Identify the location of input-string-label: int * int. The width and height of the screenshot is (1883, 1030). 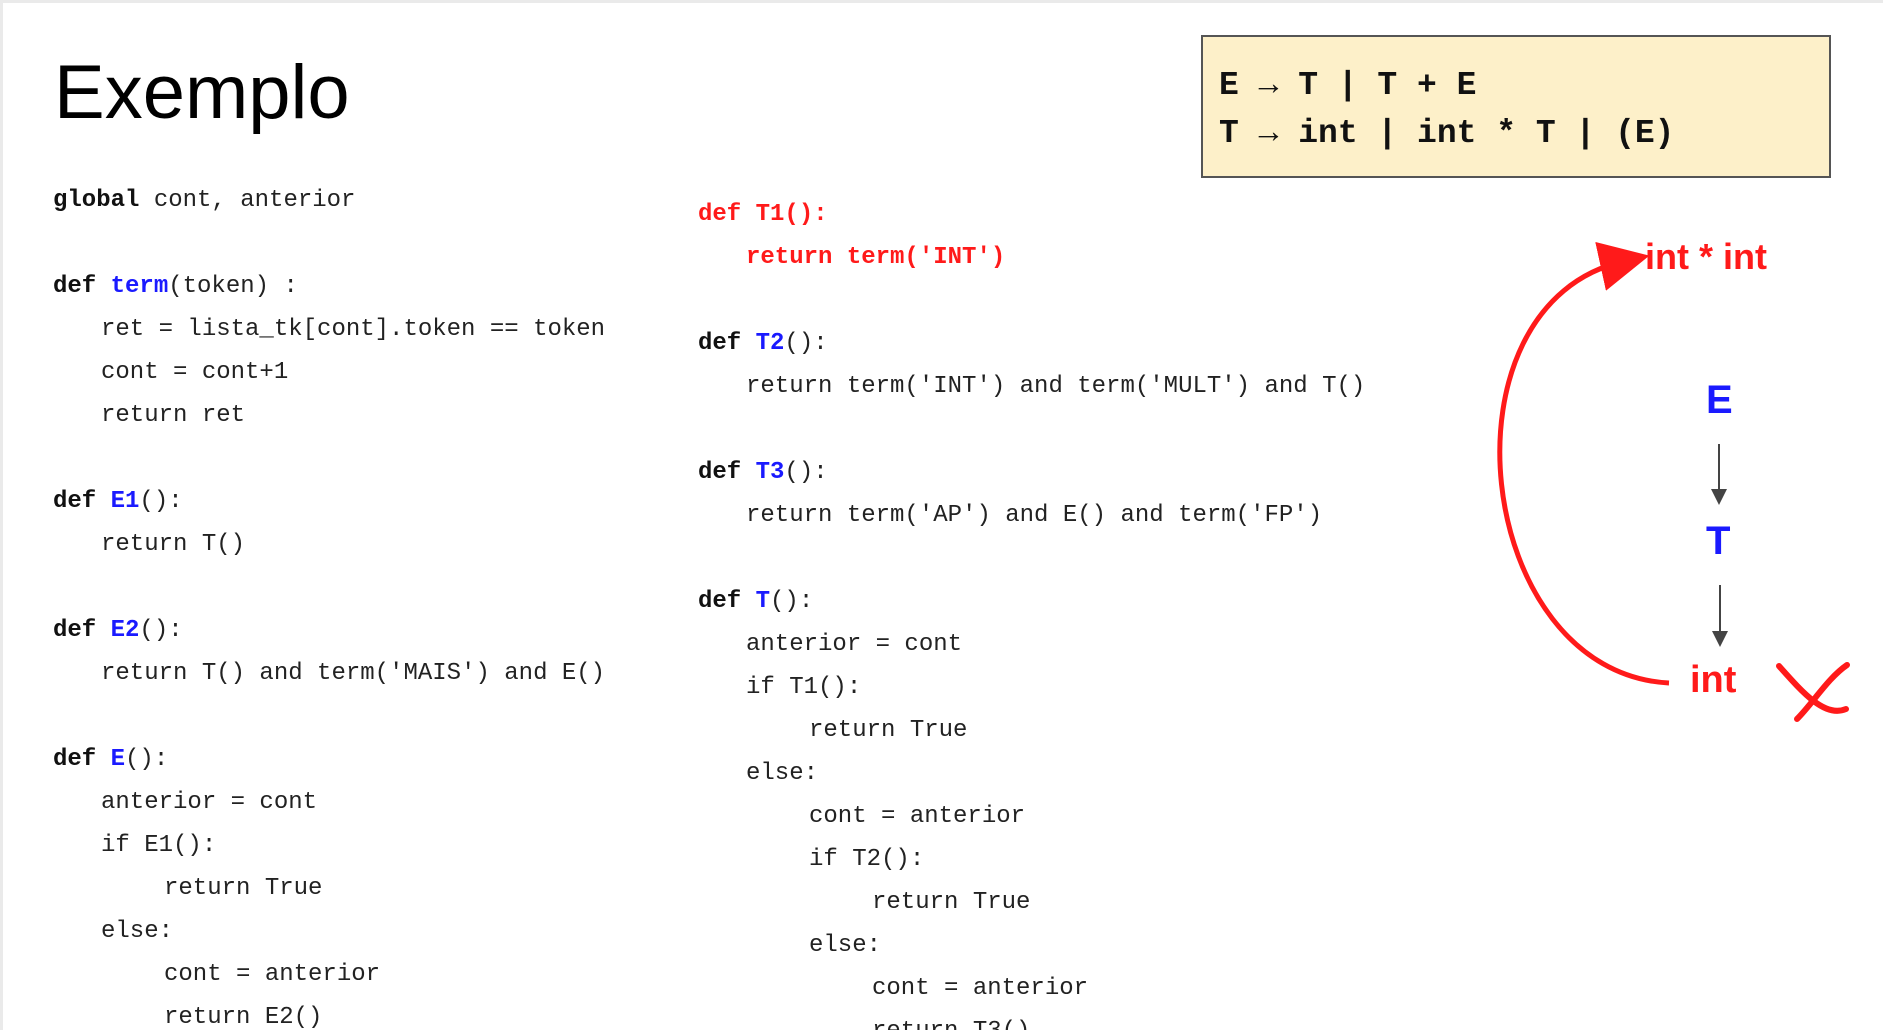
(1706, 256).